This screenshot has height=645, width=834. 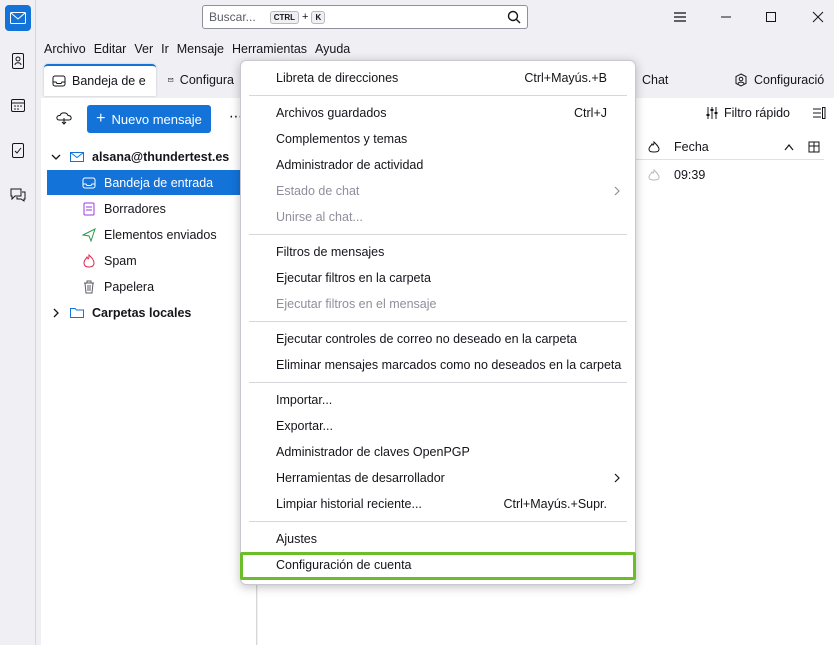 I want to click on tab-chat: Chat, so click(x=658, y=80).